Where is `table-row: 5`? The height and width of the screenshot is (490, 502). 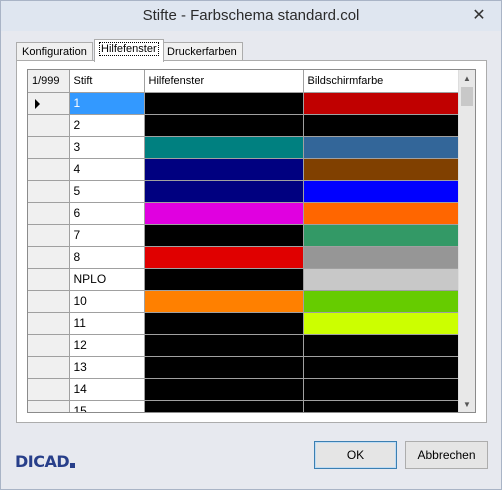 table-row: 5 is located at coordinates (245, 191).